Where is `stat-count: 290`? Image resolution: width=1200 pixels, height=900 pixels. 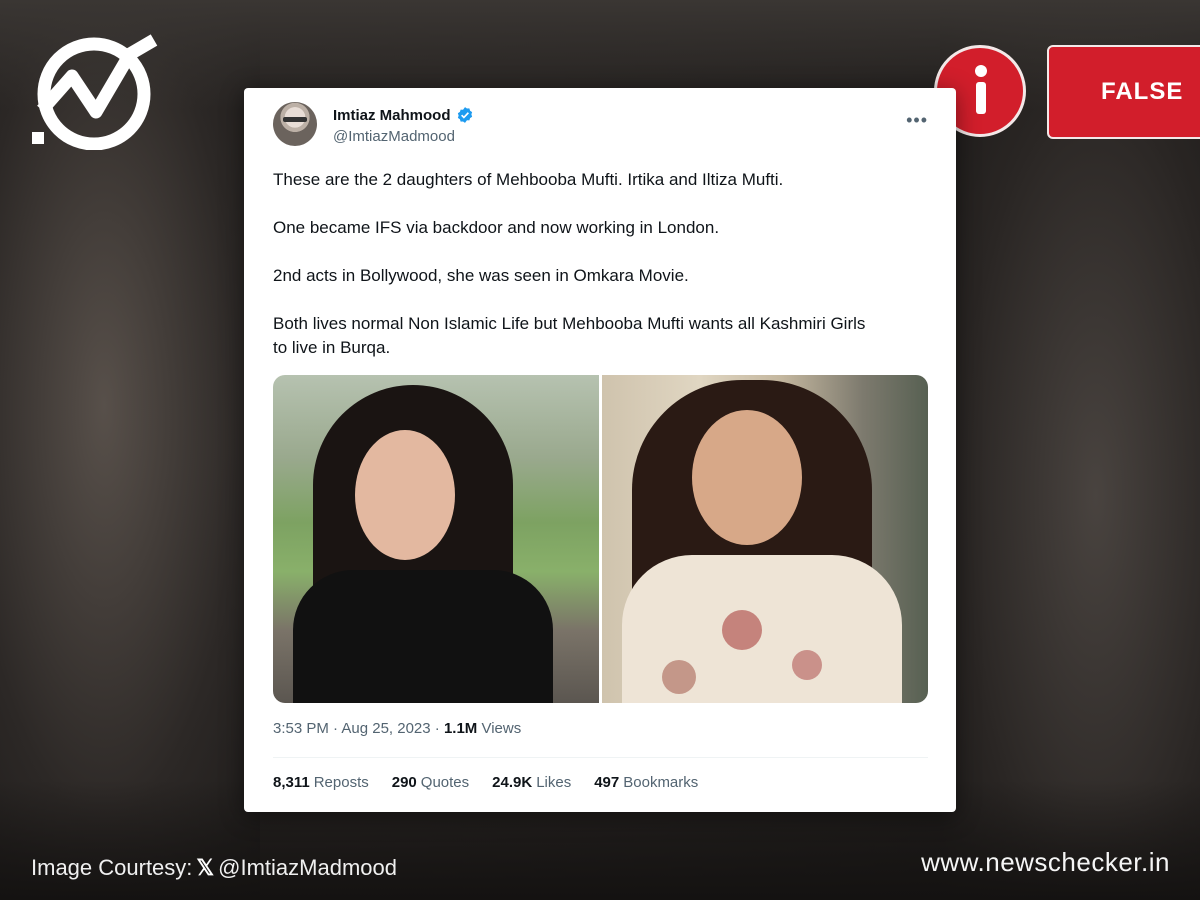
stat-count: 290 is located at coordinates (404, 782).